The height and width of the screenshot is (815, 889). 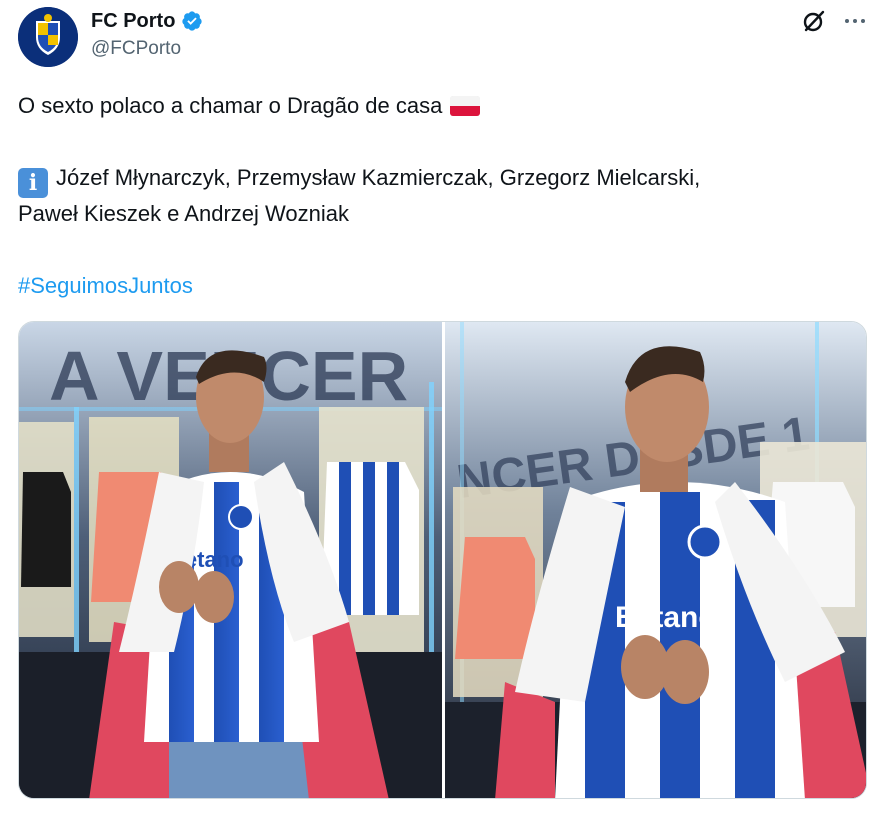 What do you see at coordinates (105, 286) in the screenshot?
I see `hashtag-link: #SeguimosJuntos` at bounding box center [105, 286].